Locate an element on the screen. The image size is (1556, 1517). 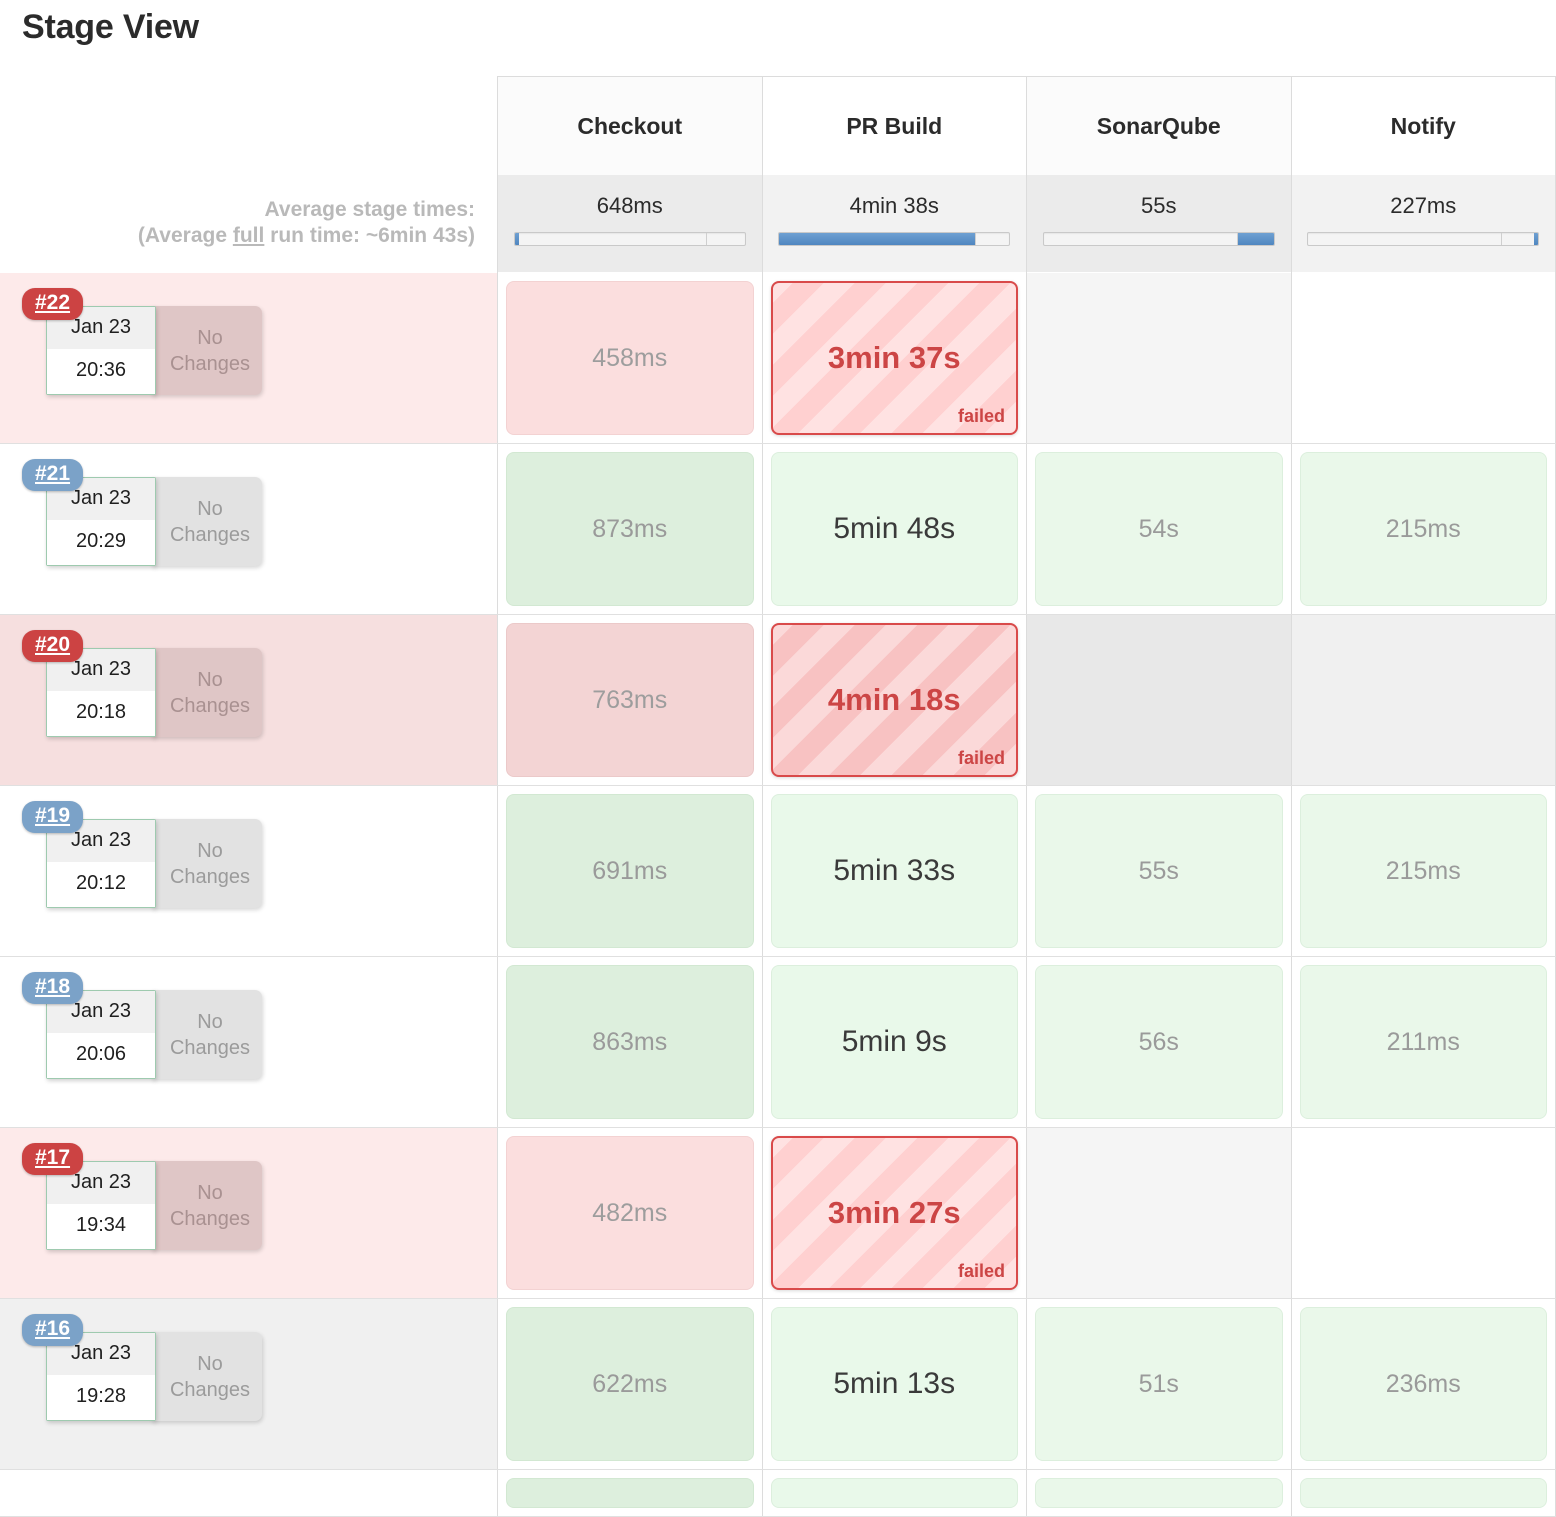
stage-cell-checkout: 622ms is located at coordinates (630, 1384).